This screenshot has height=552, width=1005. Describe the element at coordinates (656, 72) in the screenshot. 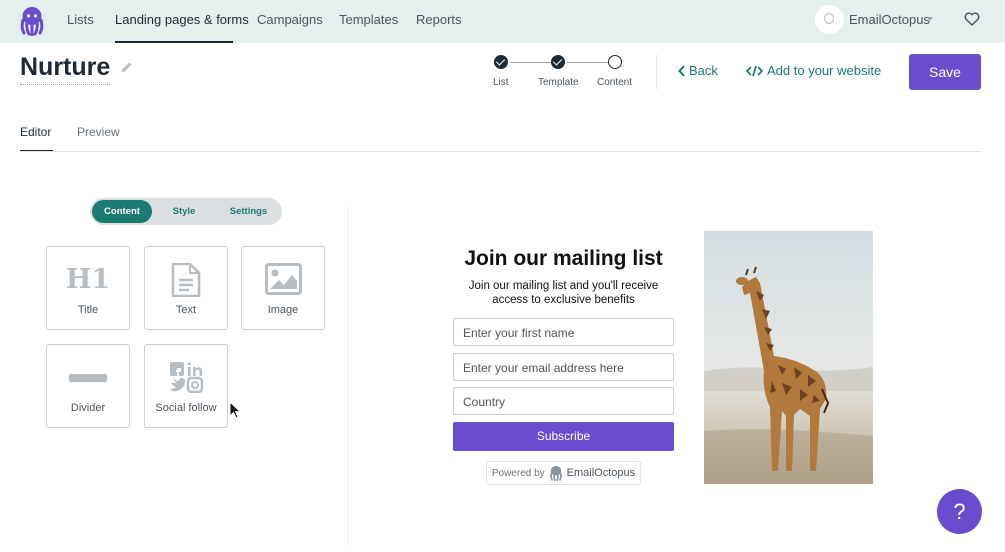

I see `header-divider` at that location.